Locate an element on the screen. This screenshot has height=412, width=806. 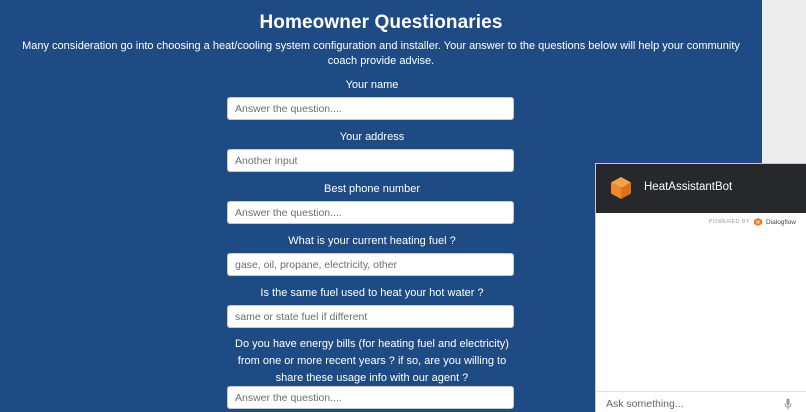
question-label-phone: Best phone number is located at coordinates (371, 189).